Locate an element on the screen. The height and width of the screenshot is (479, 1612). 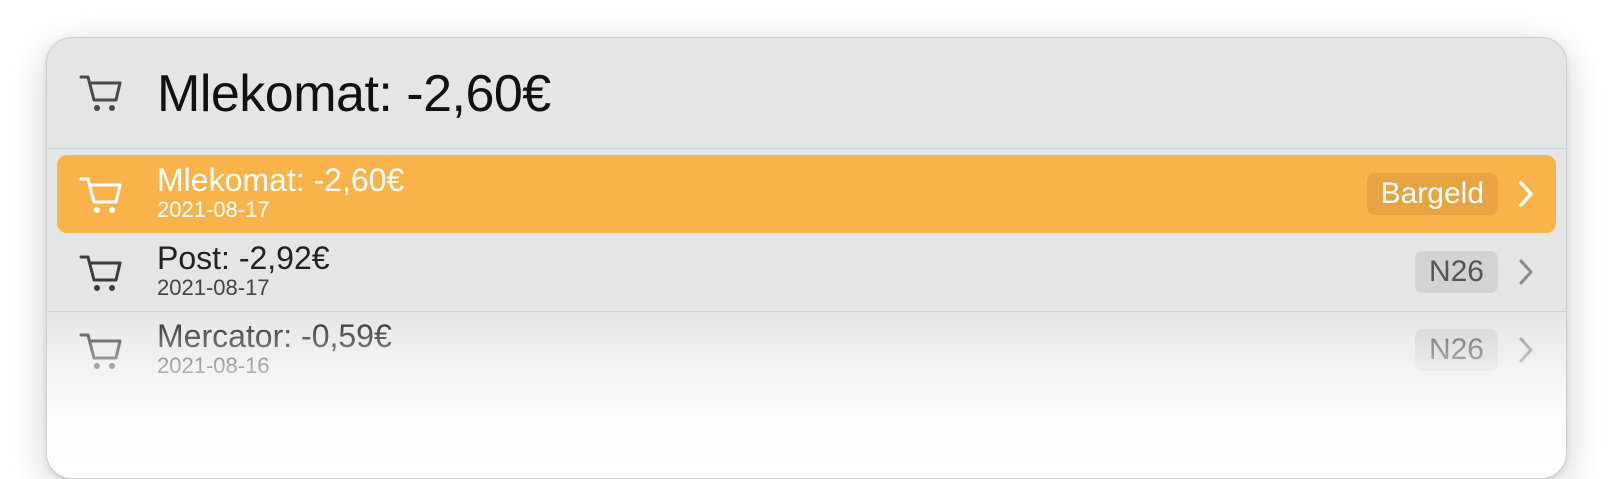
transaction-title: Mlekomat: -2,60€ is located at coordinates (281, 180).